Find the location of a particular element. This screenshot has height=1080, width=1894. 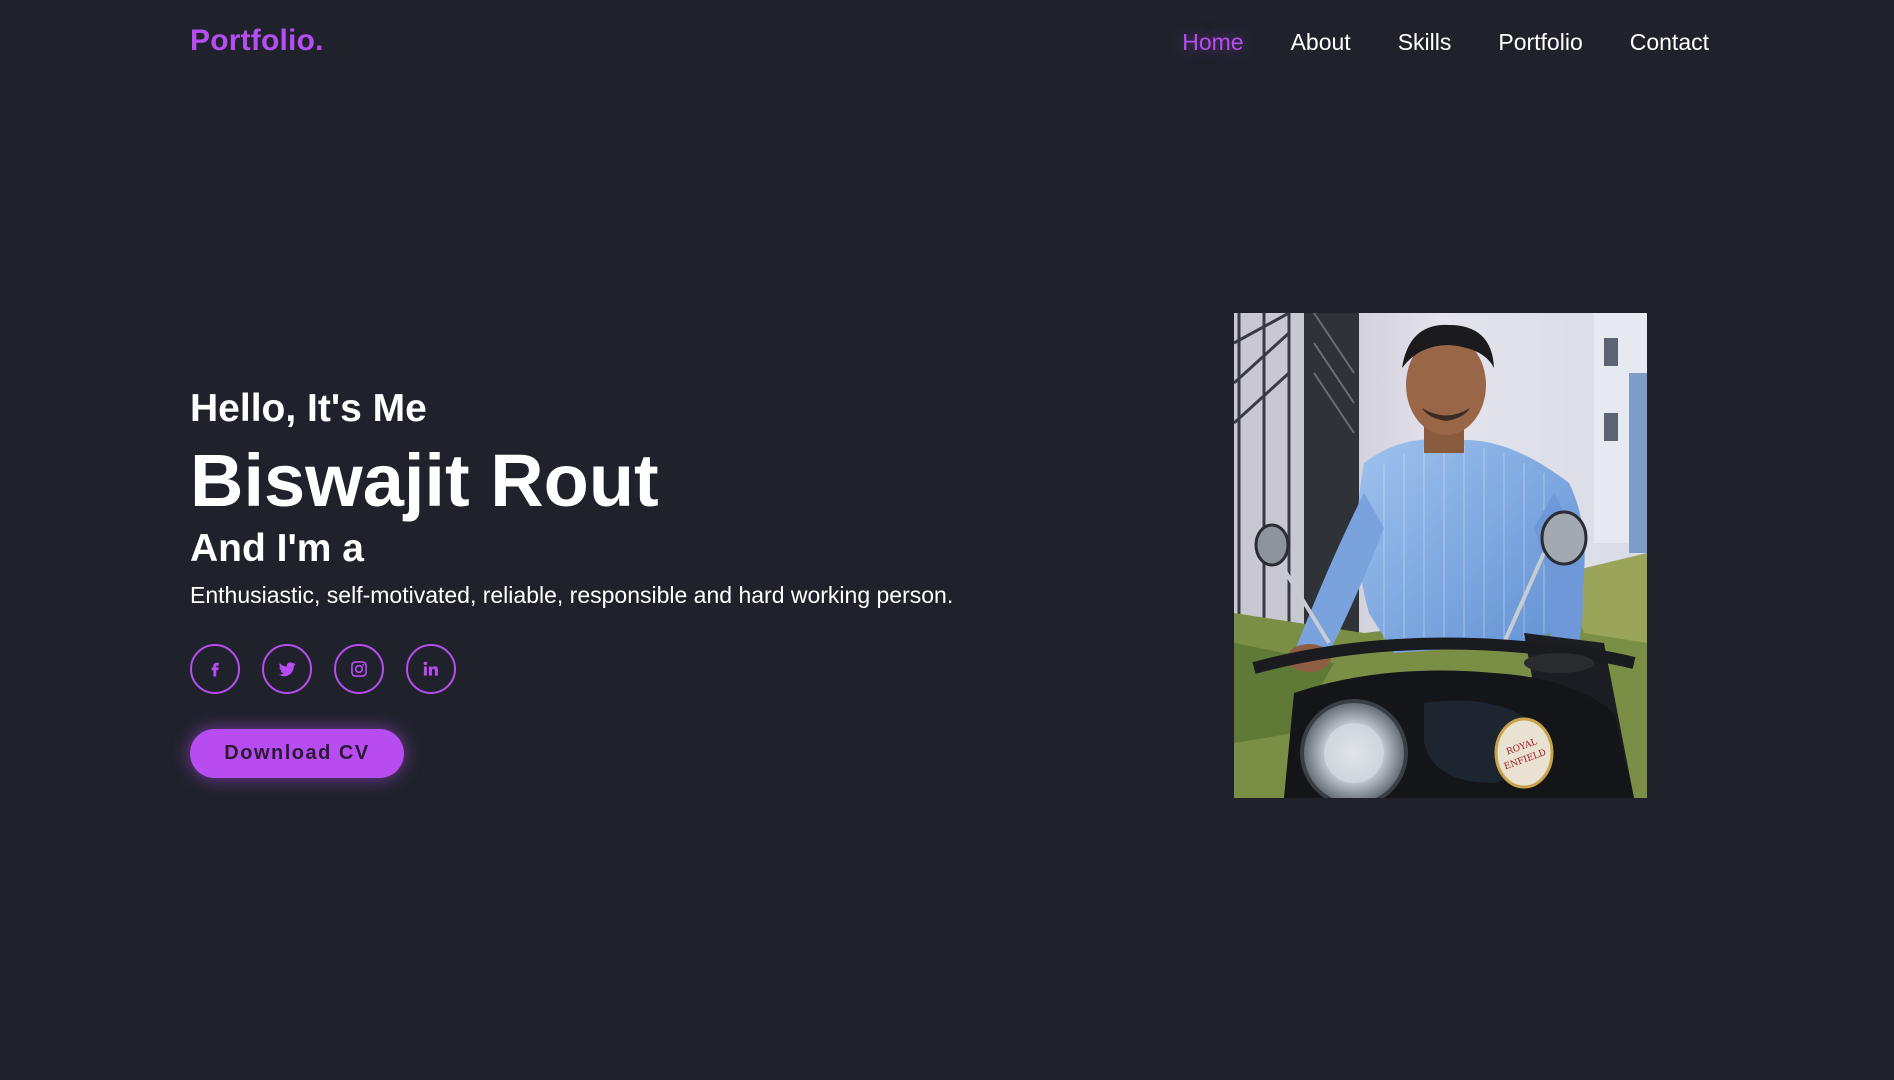

instagram-icon is located at coordinates (359, 669).